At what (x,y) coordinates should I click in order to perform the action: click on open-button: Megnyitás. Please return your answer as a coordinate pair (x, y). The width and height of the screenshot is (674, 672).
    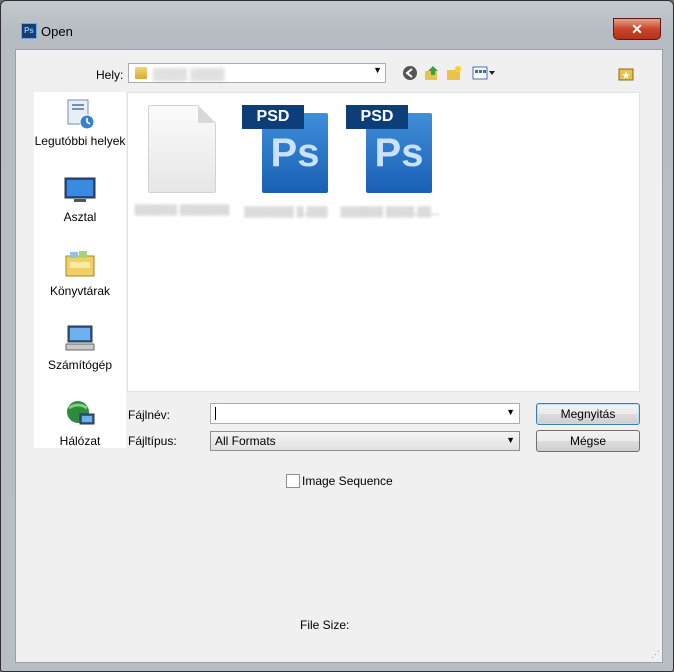
    Looking at the image, I should click on (588, 414).